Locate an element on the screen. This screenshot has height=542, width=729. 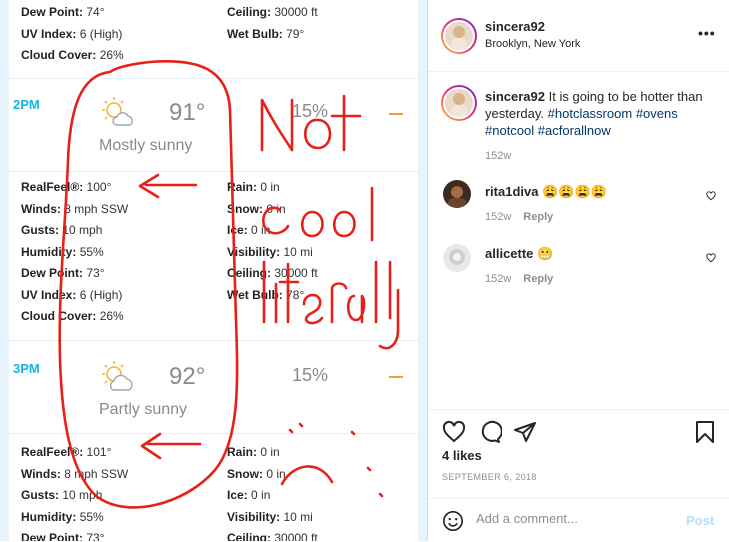
weather-detail: Dew Point: 73° is located at coordinates (74, 274).